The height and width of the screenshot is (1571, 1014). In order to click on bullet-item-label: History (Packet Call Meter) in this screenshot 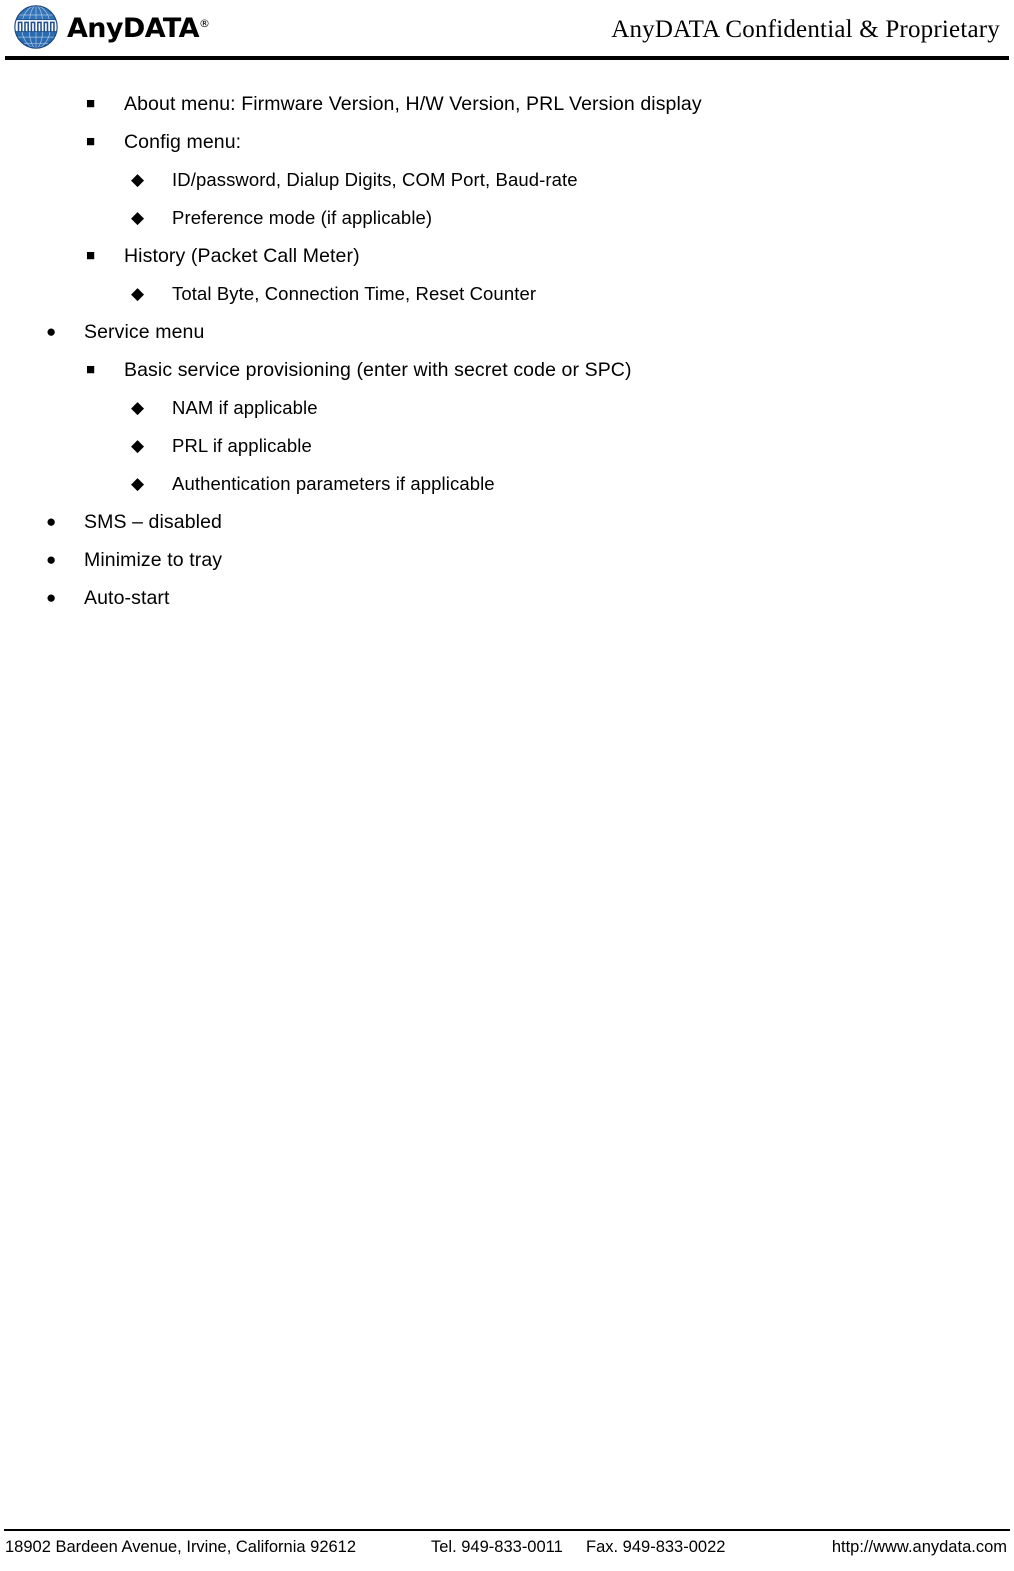, I will do `click(242, 256)`.